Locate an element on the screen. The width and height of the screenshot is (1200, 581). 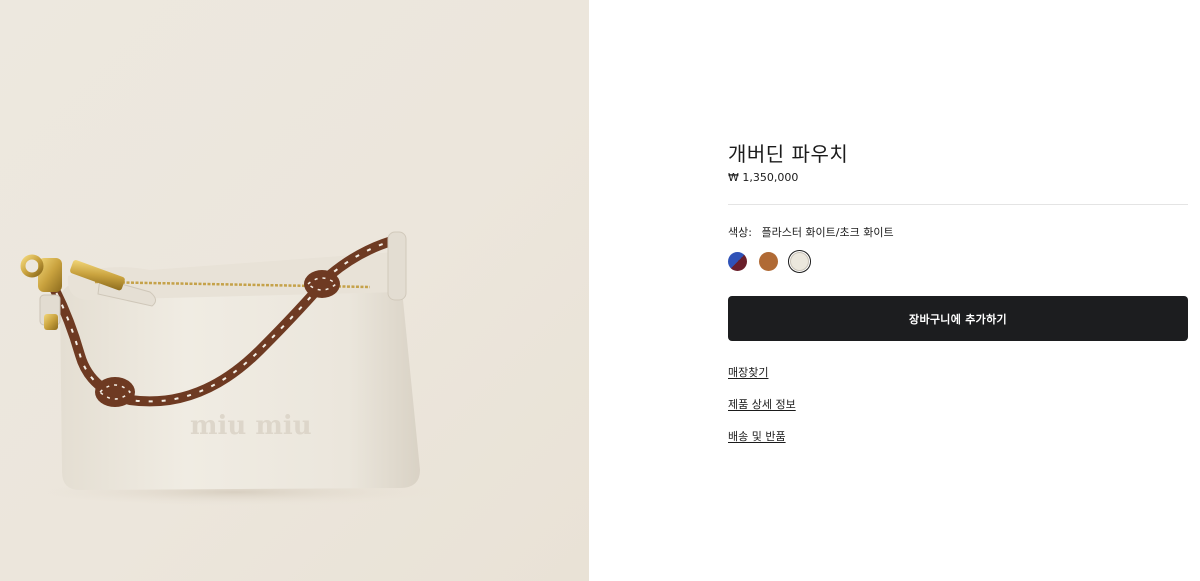
add-to-cart-button: 장바구니에 추가하기 is located at coordinates (958, 318).